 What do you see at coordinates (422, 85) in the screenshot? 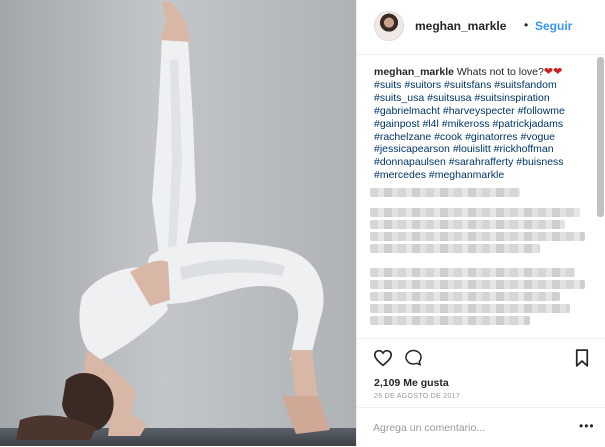
I see `hashtag-link: #suitors` at bounding box center [422, 85].